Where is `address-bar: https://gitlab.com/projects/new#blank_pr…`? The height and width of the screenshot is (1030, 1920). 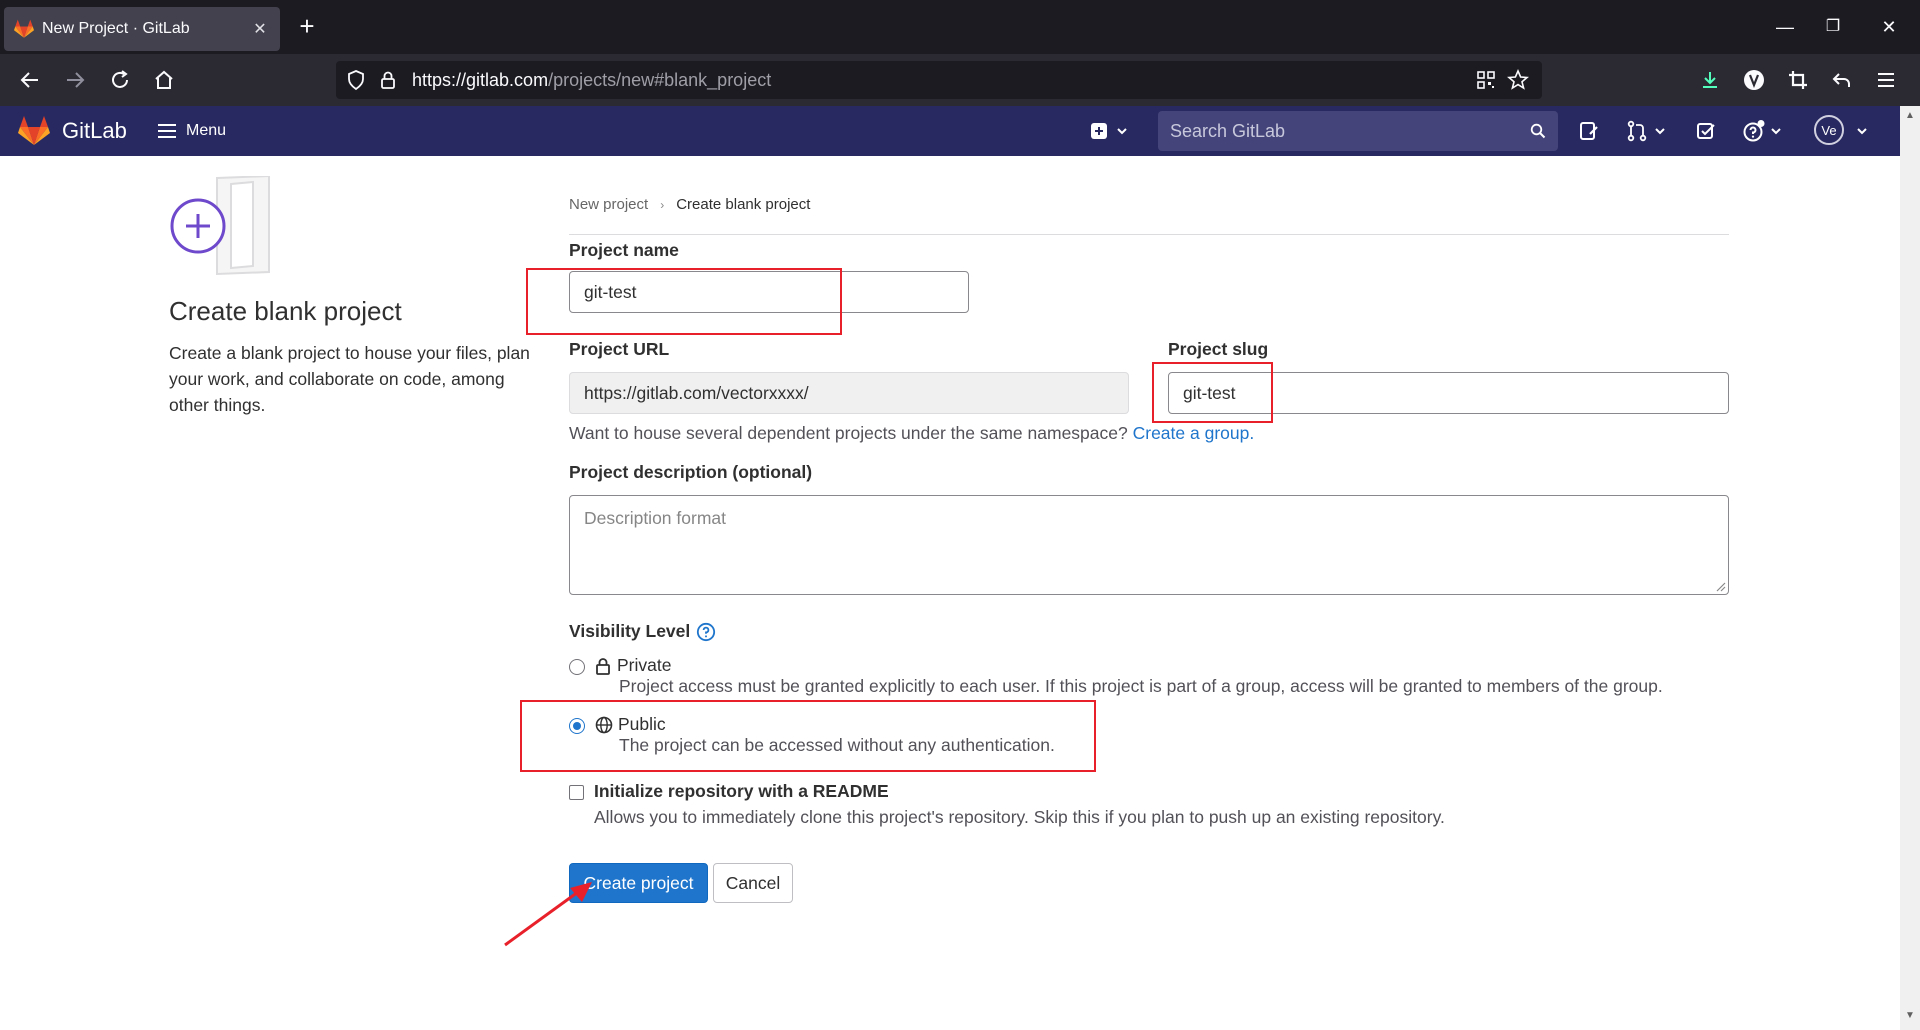
address-bar: https://gitlab.com/projects/new#blank_pr… is located at coordinates (939, 80).